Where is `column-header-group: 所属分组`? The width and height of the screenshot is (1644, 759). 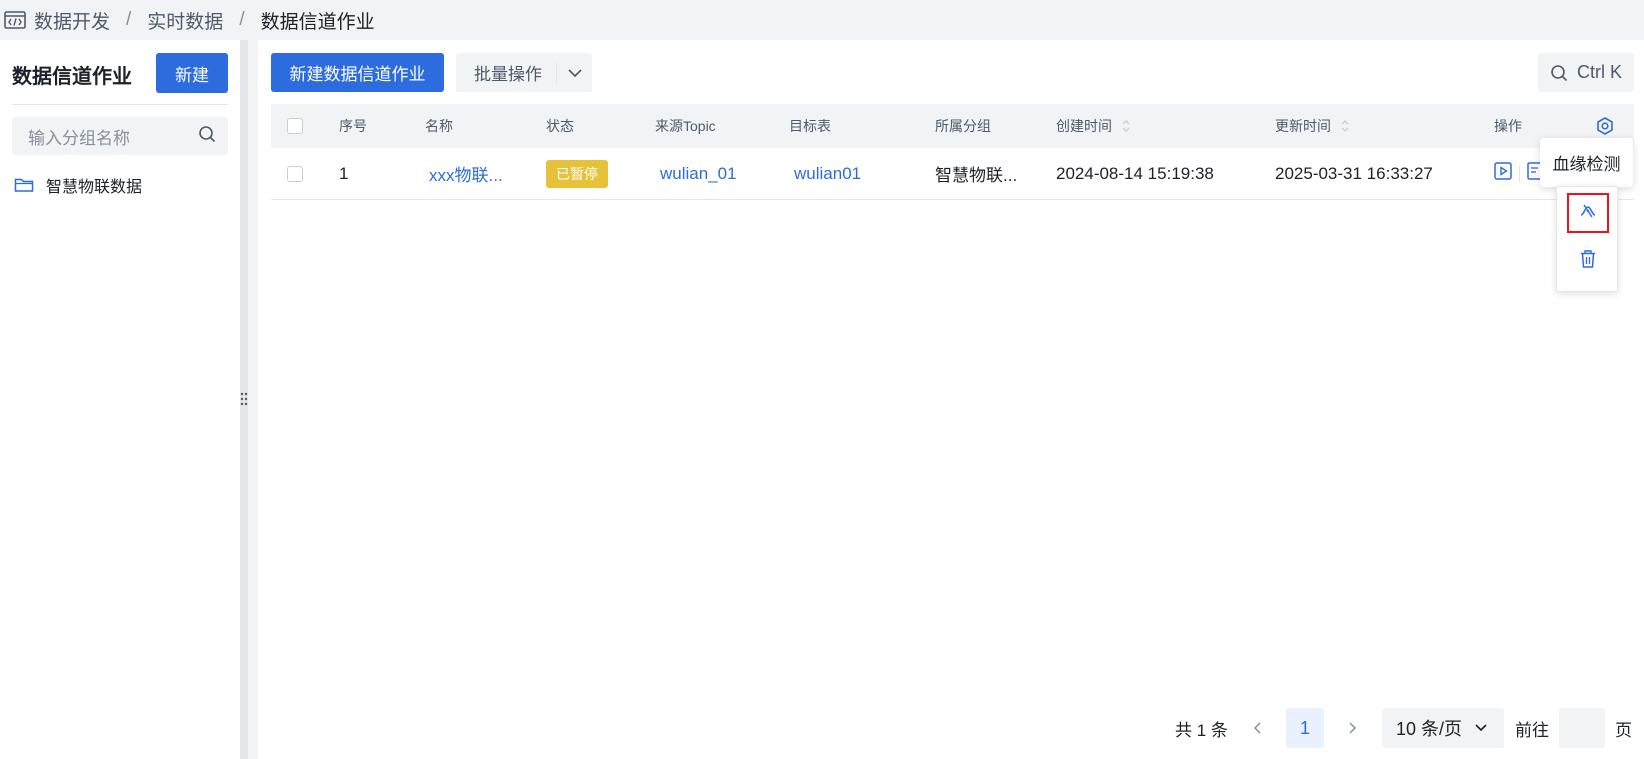
column-header-group: 所属分组 is located at coordinates (963, 126).